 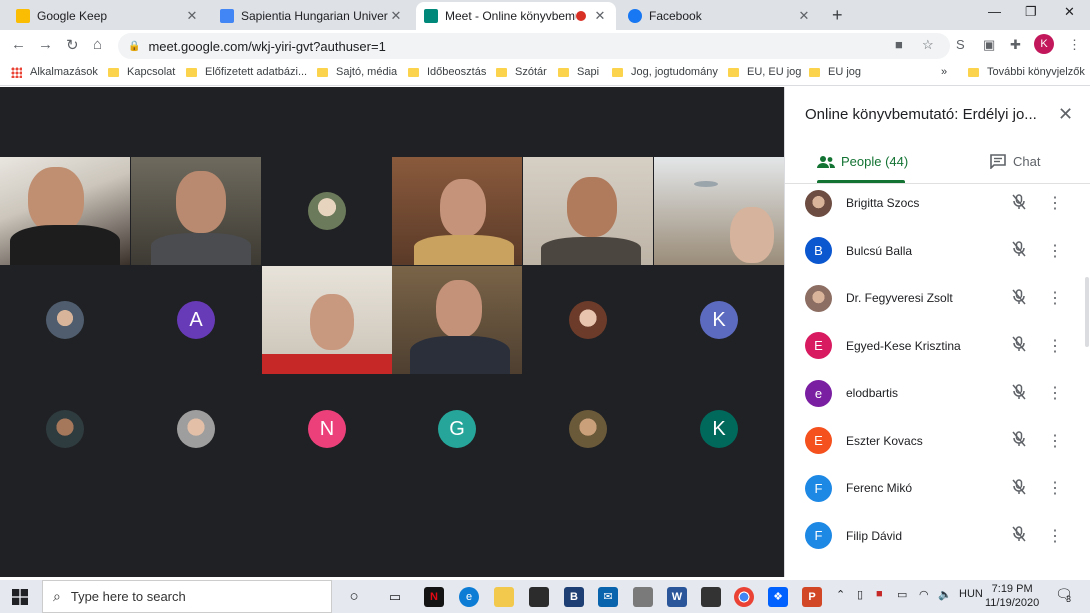 What do you see at coordinates (938, 536) in the screenshot?
I see `participant-row: F Filip Dávid ⋮` at bounding box center [938, 536].